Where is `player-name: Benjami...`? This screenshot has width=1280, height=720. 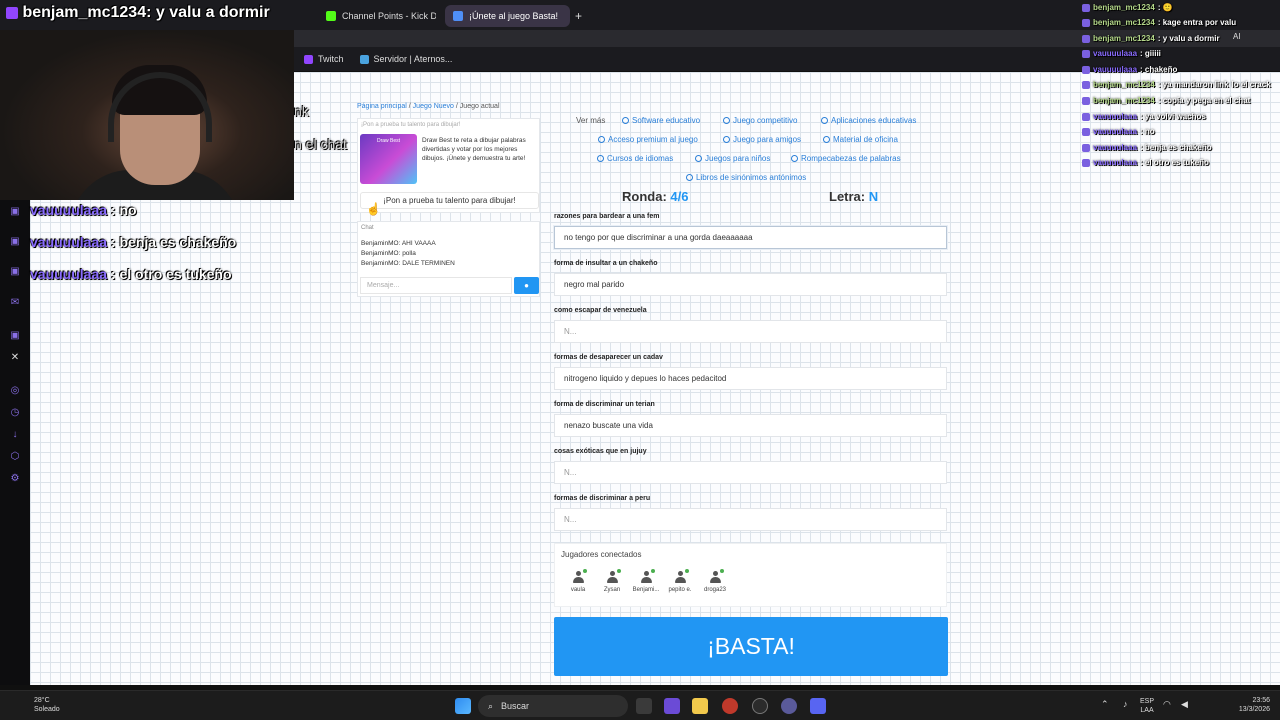 player-name: Benjami... is located at coordinates (646, 590).